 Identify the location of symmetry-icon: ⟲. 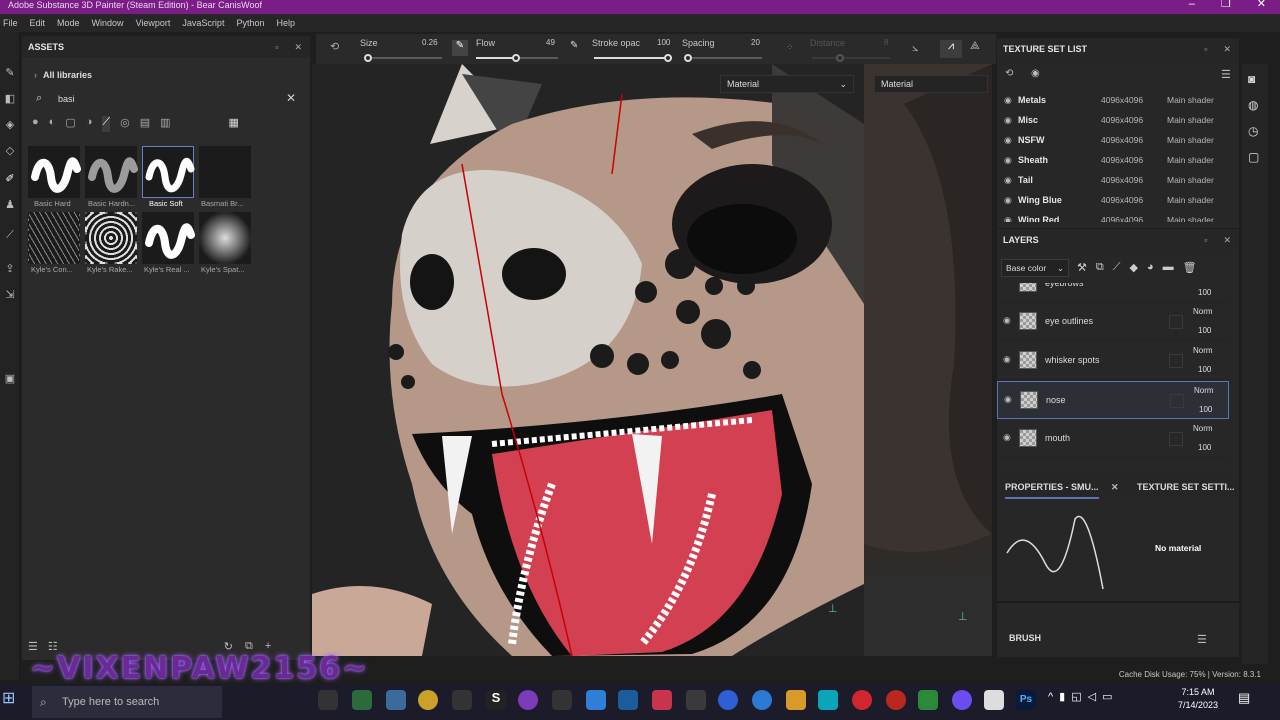
(334, 46).